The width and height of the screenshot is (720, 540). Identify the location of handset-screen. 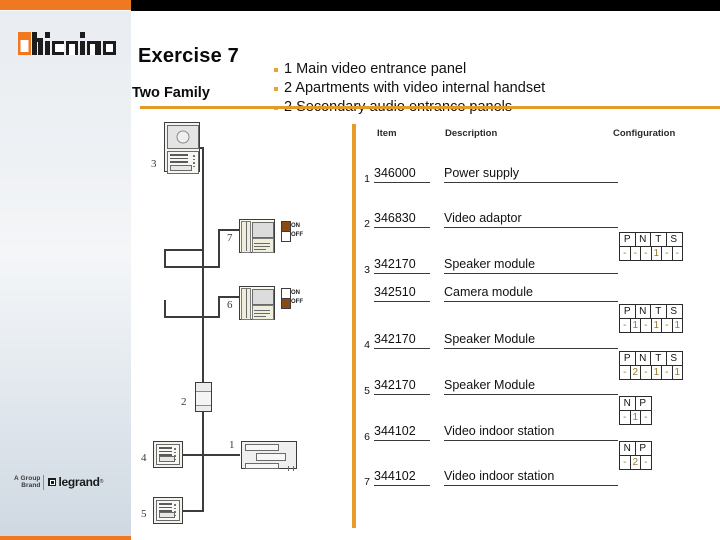
(263, 297).